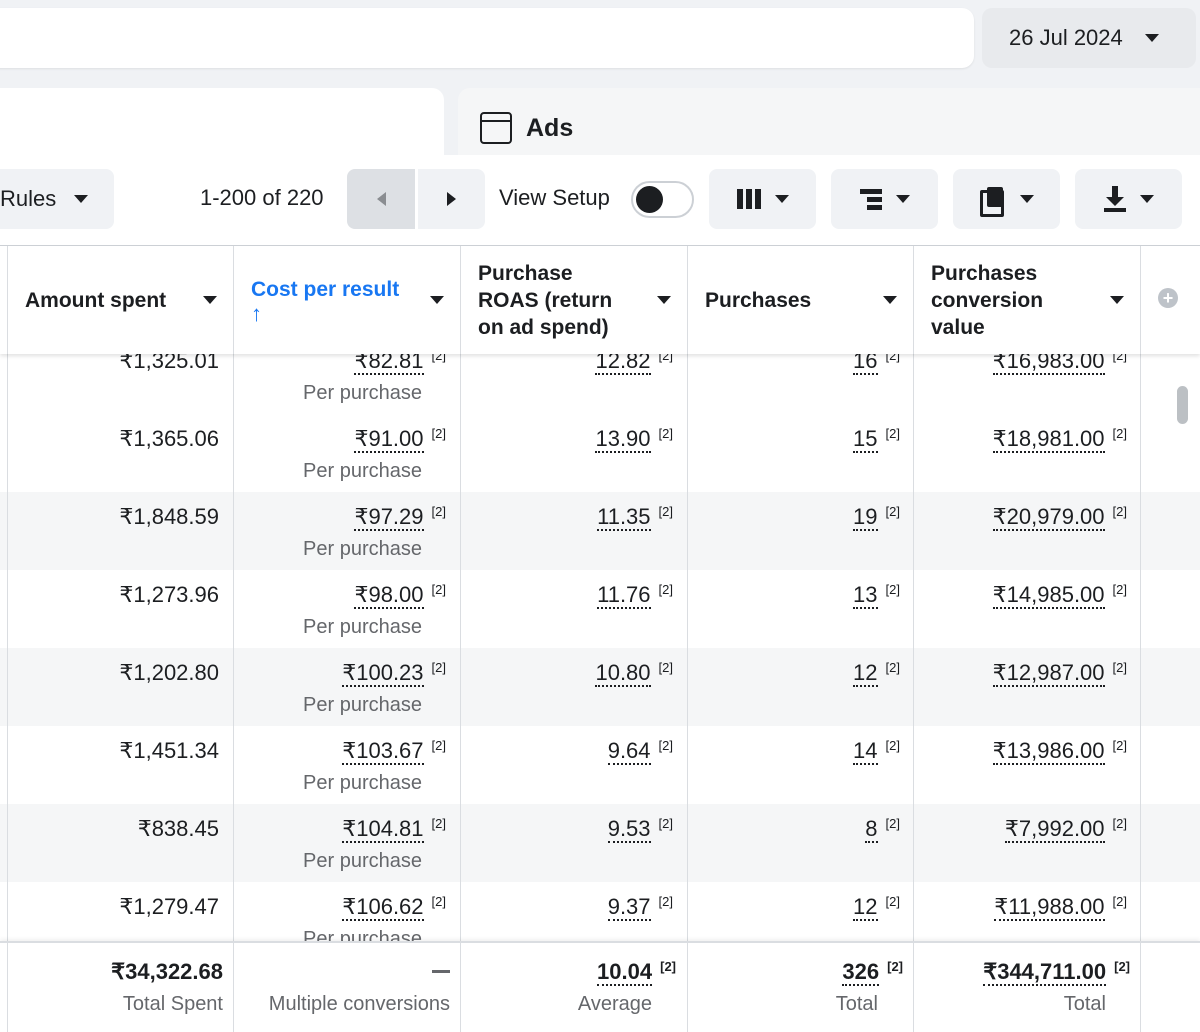 The height and width of the screenshot is (1032, 1200). Describe the element at coordinates (662, 199) in the screenshot. I see `view-setup-toggle` at that location.